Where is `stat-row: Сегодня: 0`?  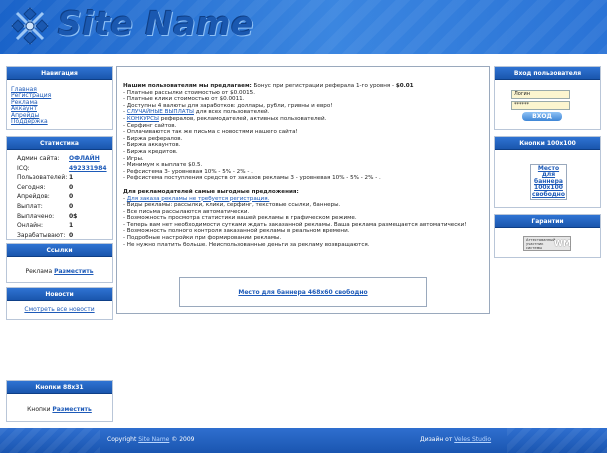
stat-row: Сегодня: 0 is located at coordinates (62, 188).